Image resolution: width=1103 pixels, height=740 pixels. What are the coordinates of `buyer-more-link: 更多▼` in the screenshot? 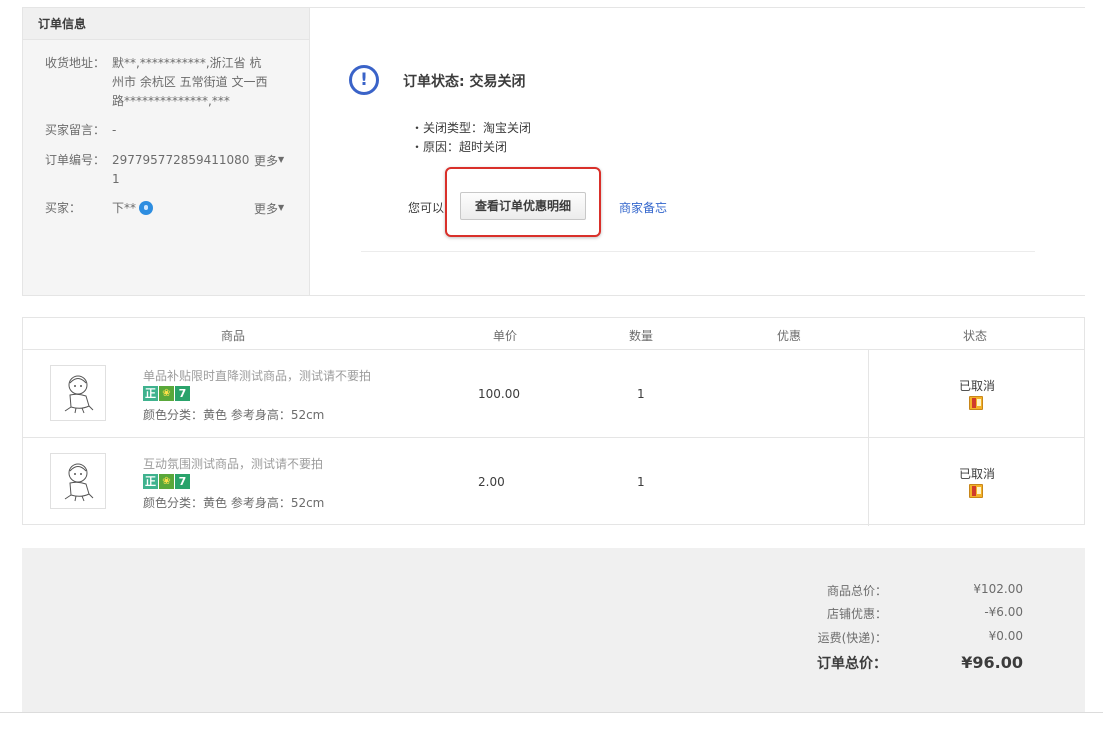 It's located at (269, 208).